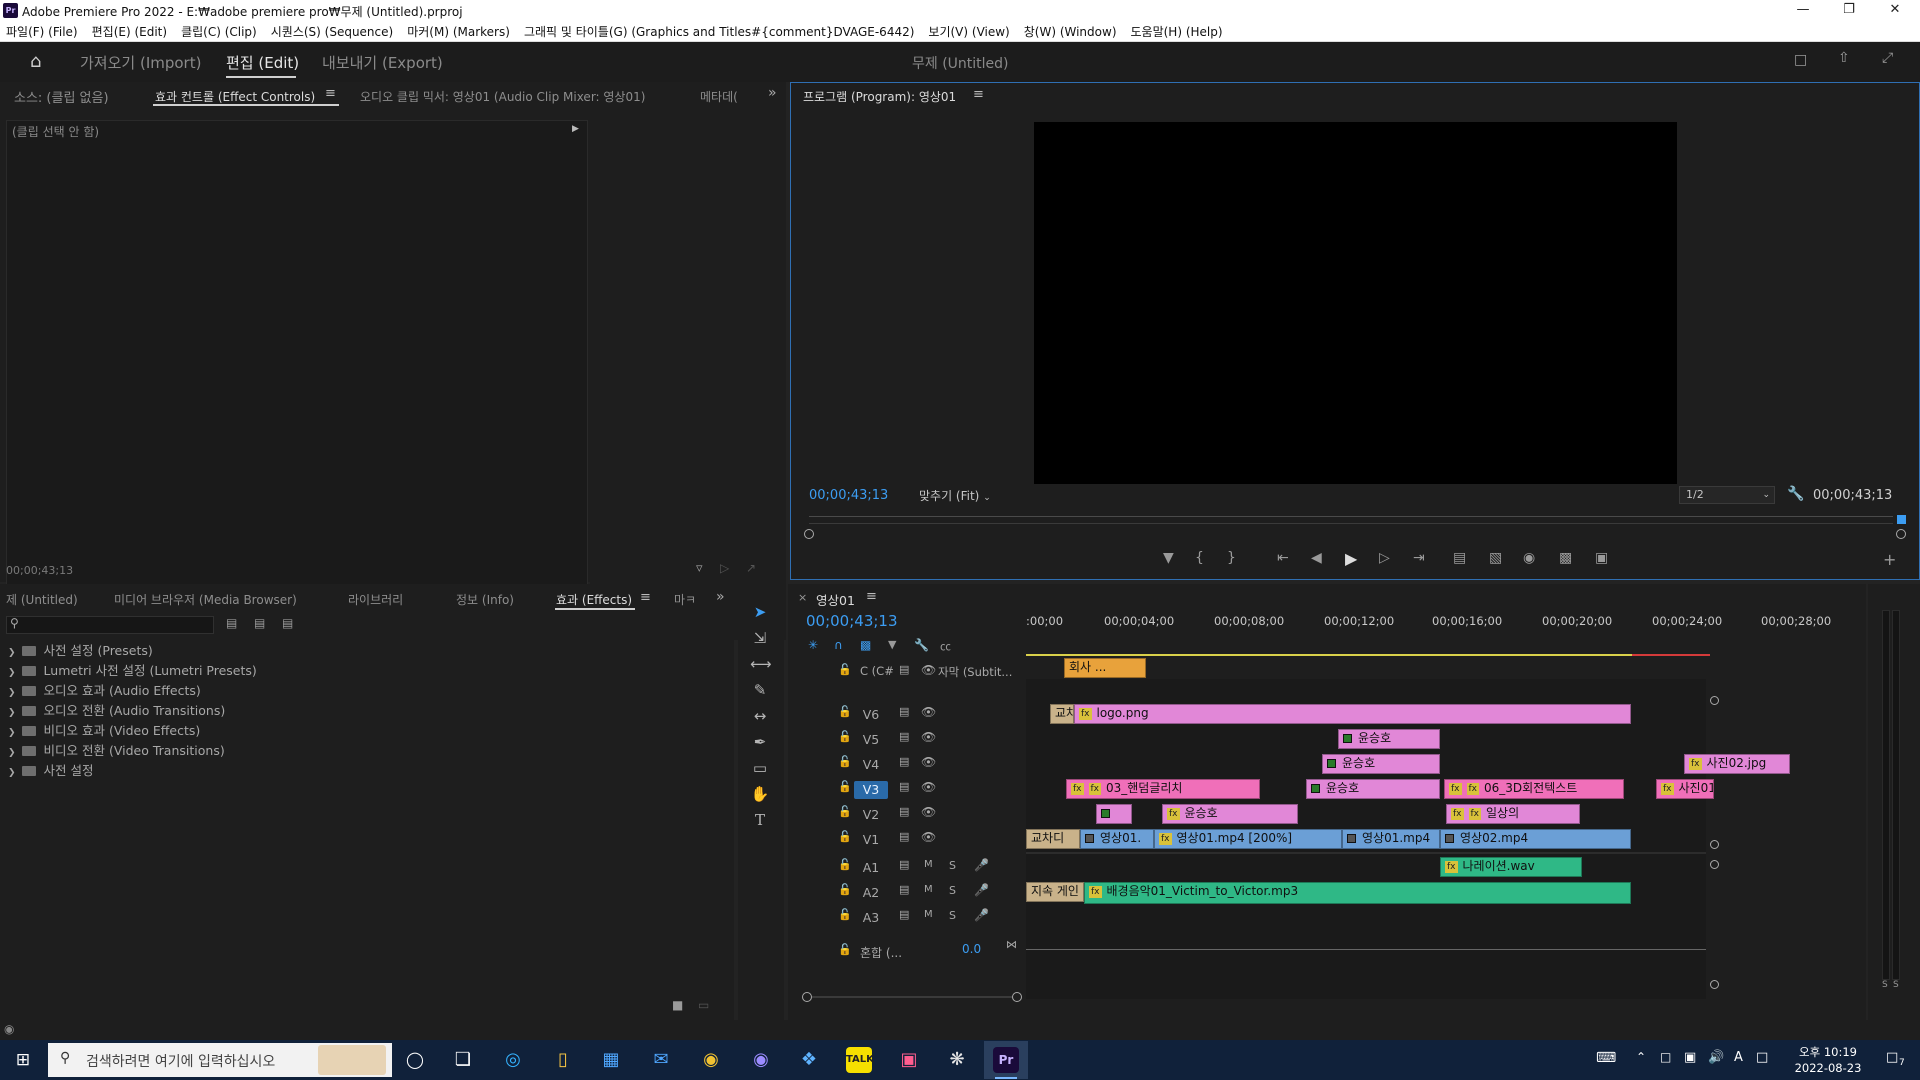  I want to click on tab-export: 내보내기 (Export), so click(382, 62).